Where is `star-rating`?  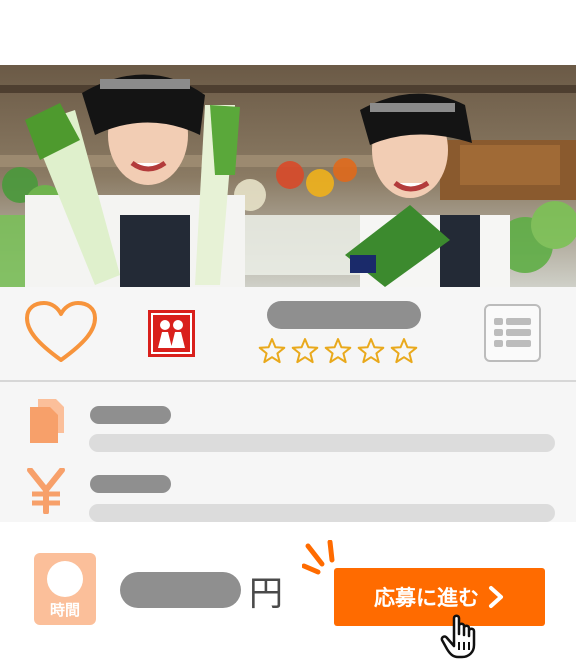 star-rating is located at coordinates (338, 351).